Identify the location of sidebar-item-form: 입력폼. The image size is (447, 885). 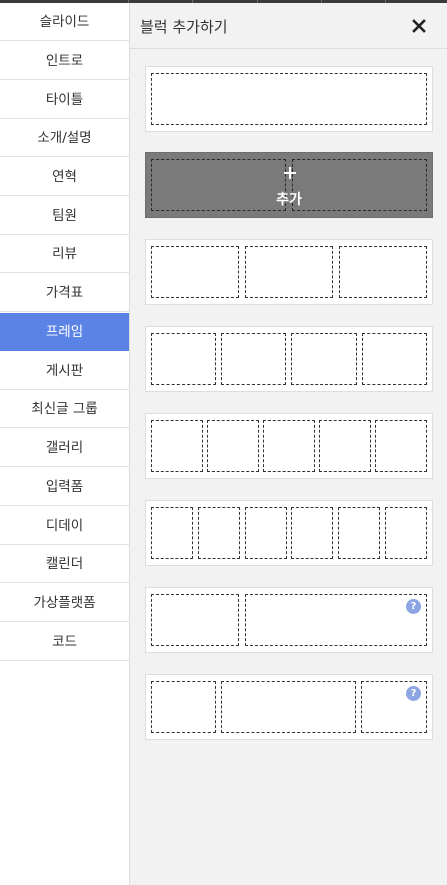
(64, 487).